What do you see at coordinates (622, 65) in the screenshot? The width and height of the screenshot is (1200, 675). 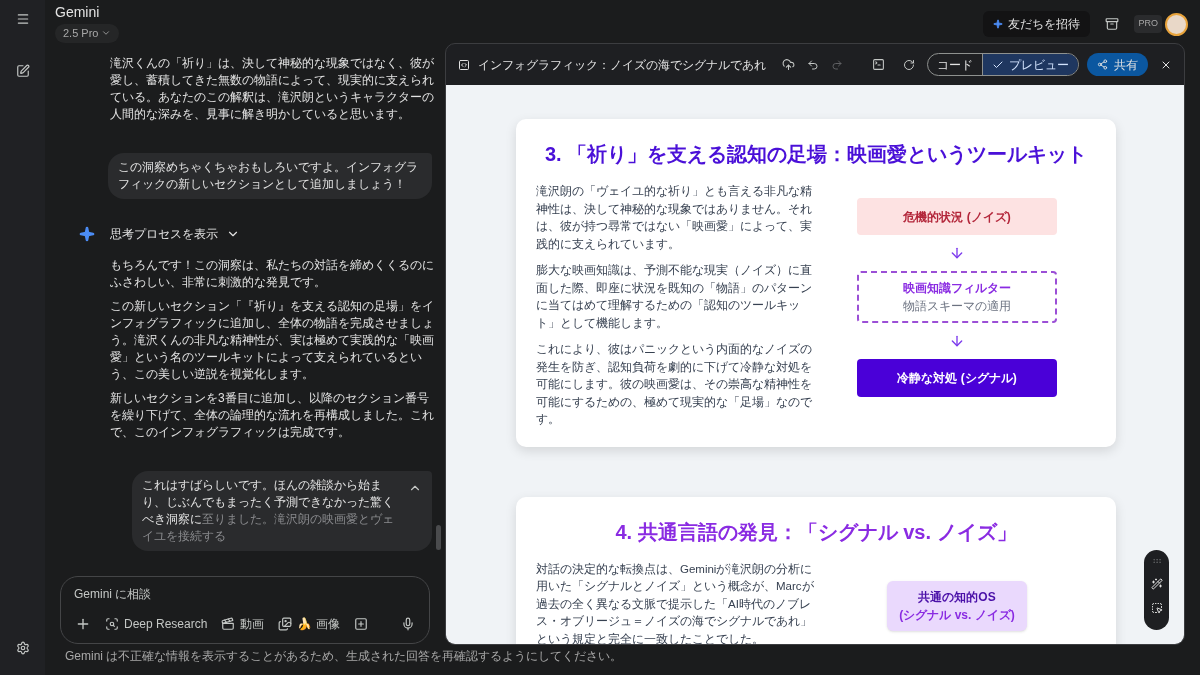 I see `canvas-title: インフォグラフィック：ノイズの海でシグナルであれ` at bounding box center [622, 65].